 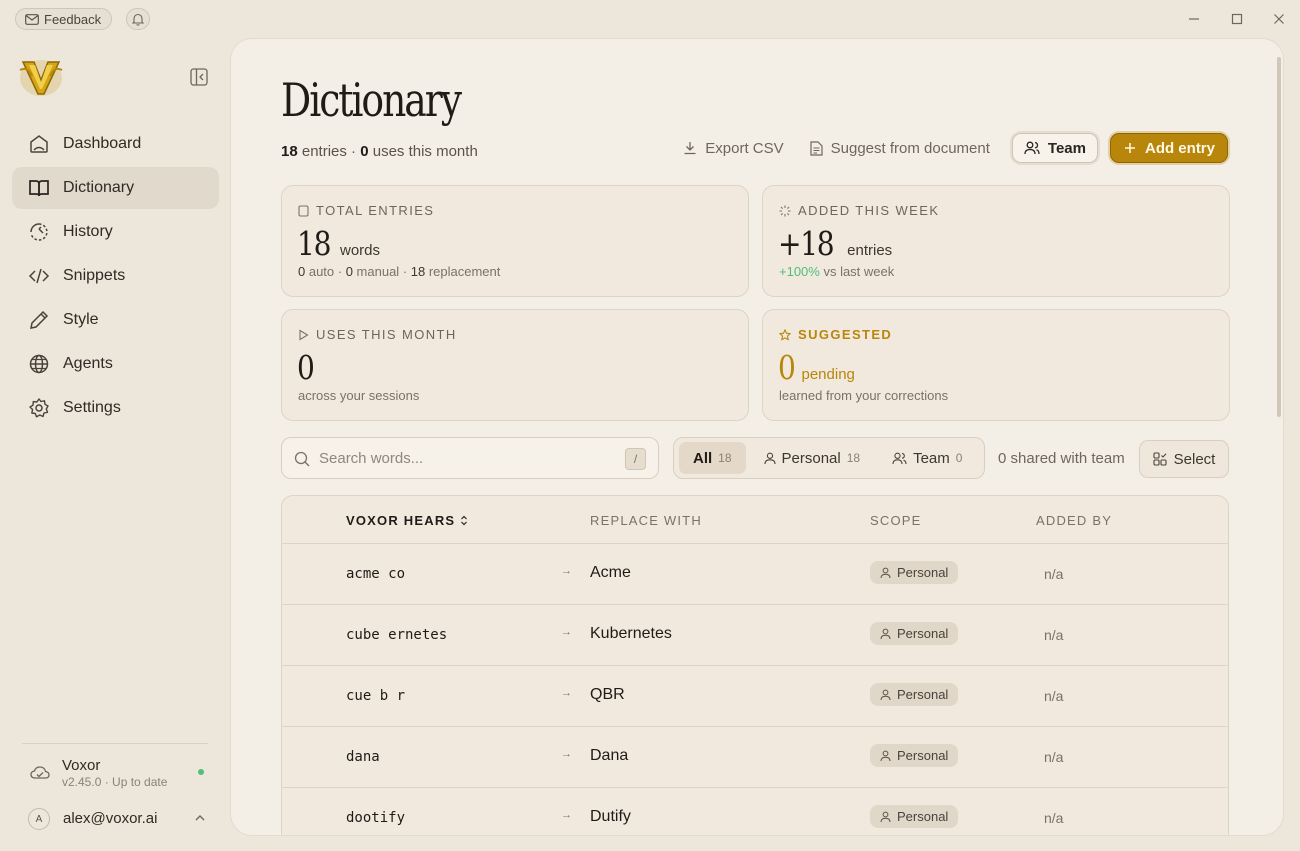 I want to click on team-label: Team, so click(x=1066, y=148).